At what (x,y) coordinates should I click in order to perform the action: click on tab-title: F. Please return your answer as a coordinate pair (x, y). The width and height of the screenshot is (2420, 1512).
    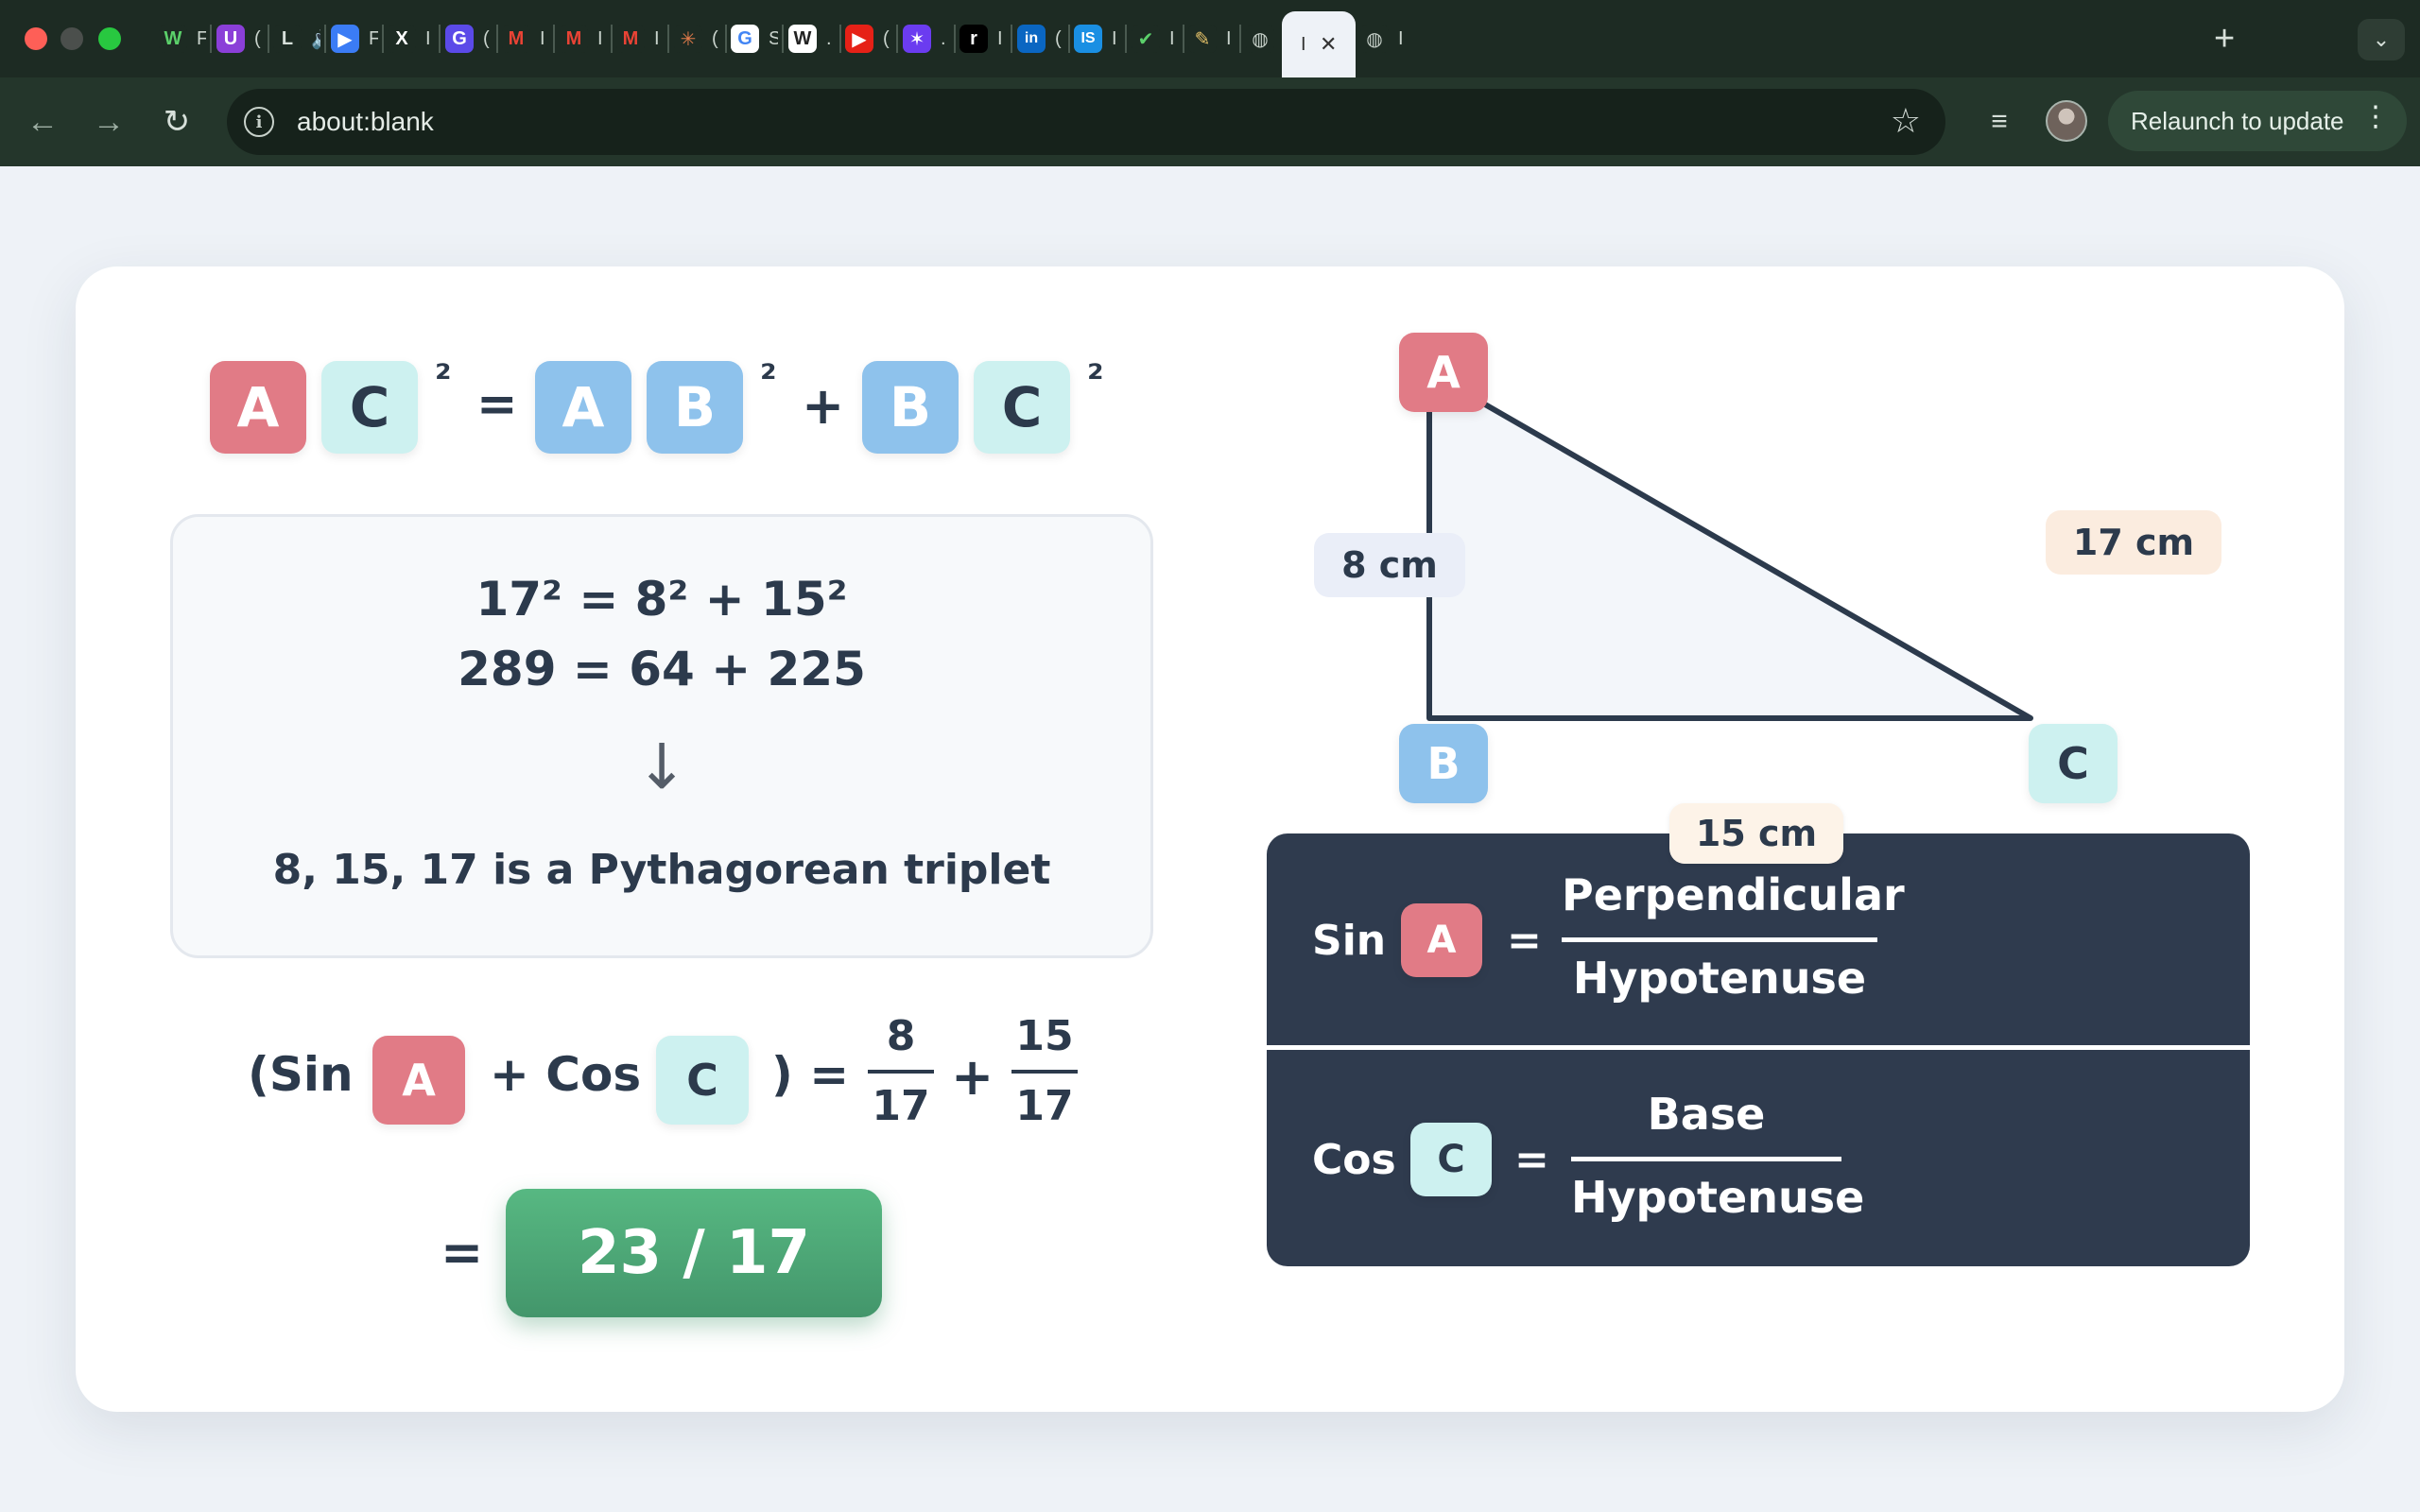
    Looking at the image, I should click on (201, 38).